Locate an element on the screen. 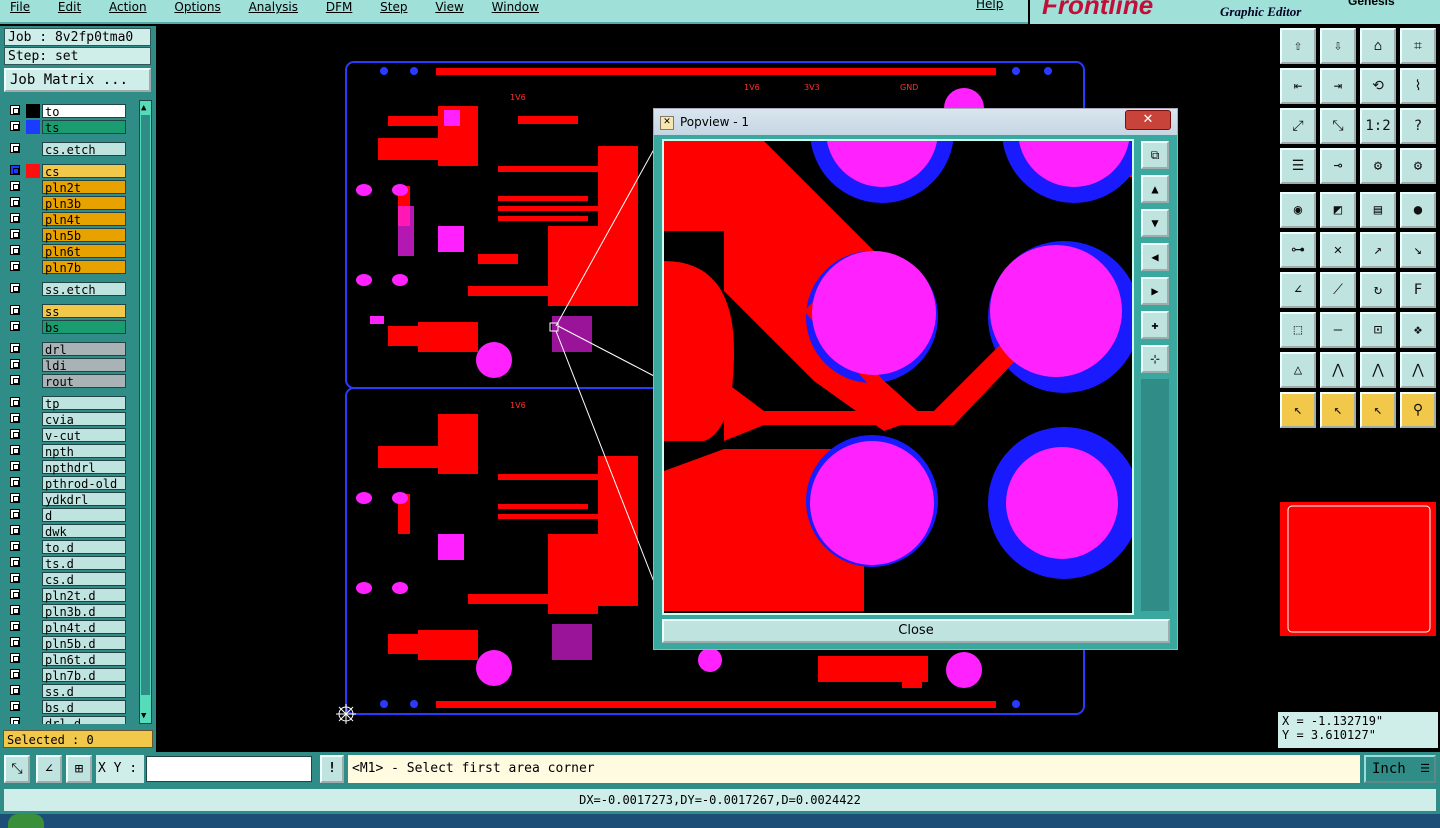 Image resolution: width=1440 pixels, height=828 pixels. menu-edit: Edit is located at coordinates (69, 7).